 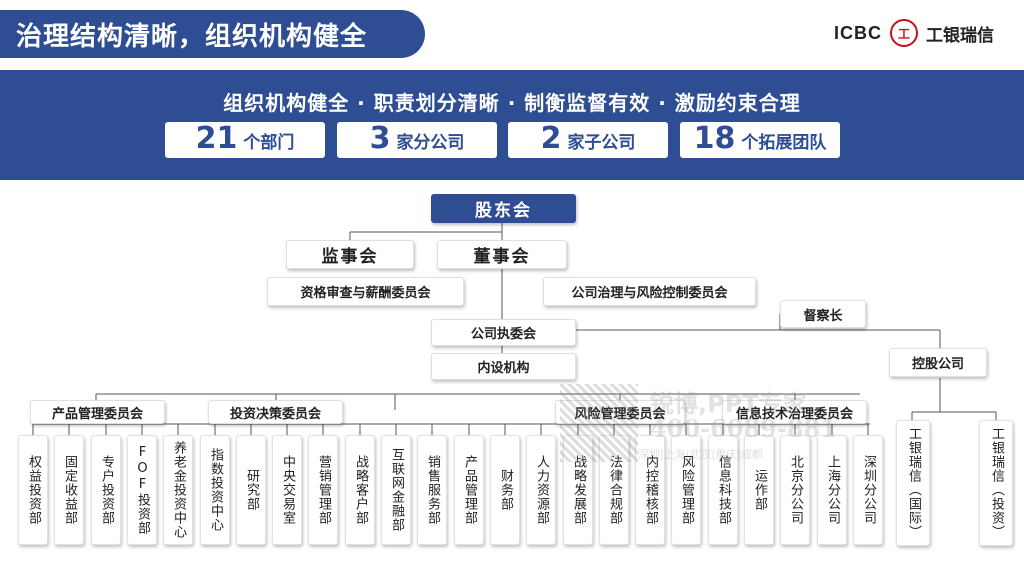 I want to click on group-investment-decision-committee: 投资决策委员会, so click(x=275, y=412).